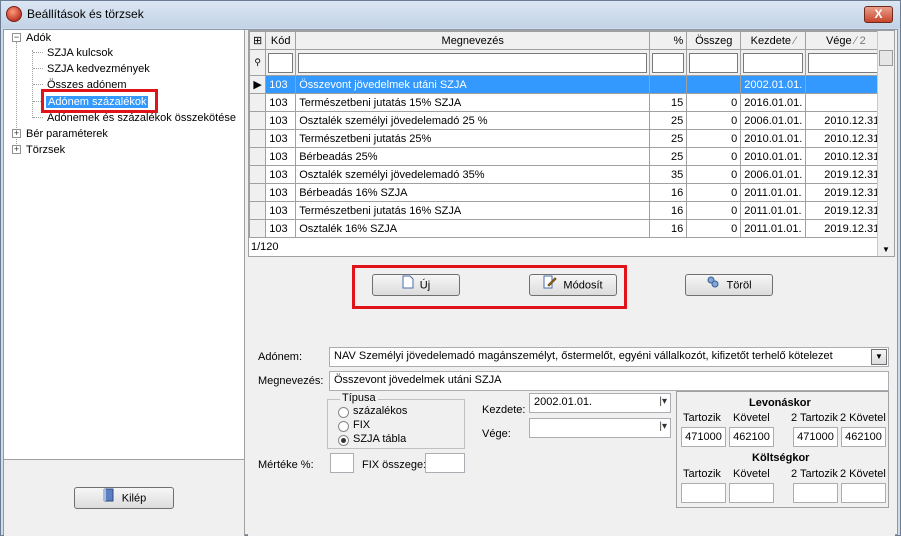 The image size is (901, 536). What do you see at coordinates (846, 102) in the screenshot?
I see `cell-vege` at bounding box center [846, 102].